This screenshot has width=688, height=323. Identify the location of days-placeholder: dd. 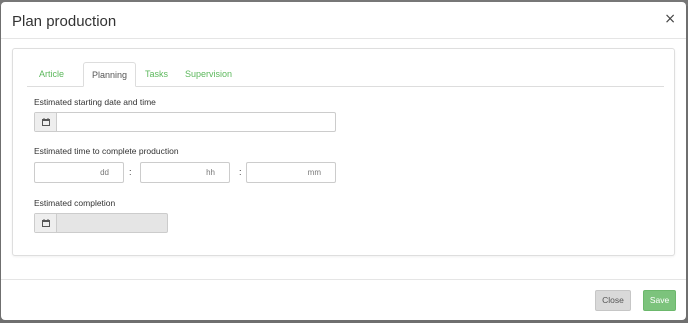
(104, 172).